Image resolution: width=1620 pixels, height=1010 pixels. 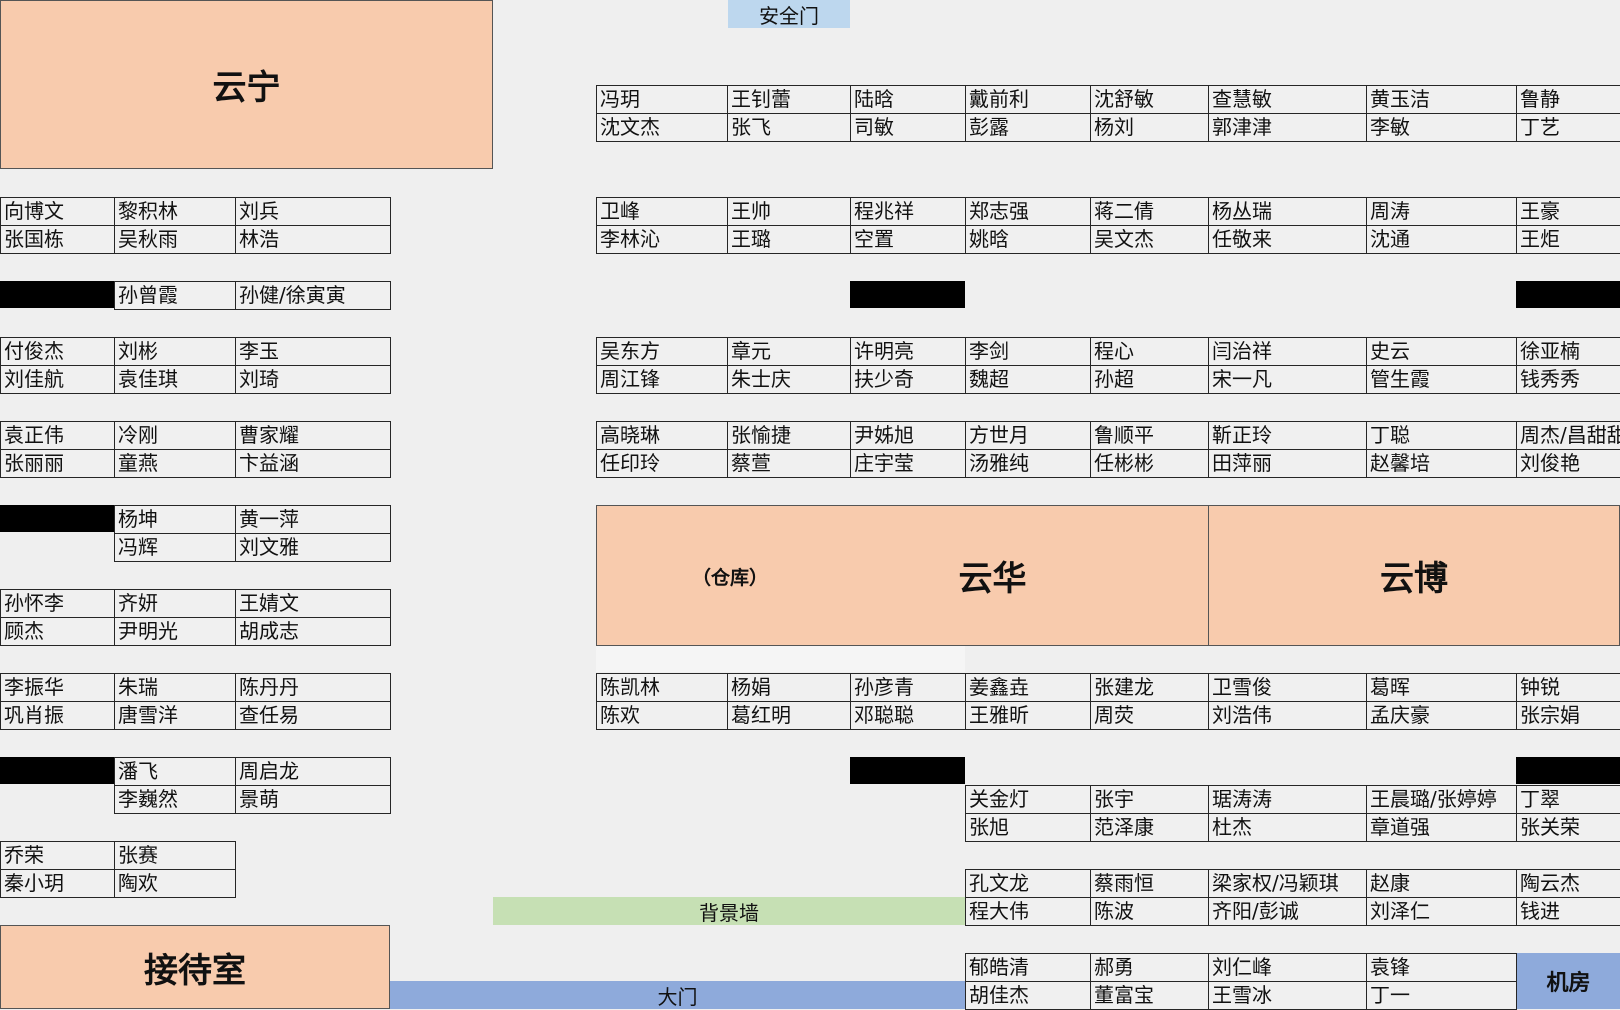 I want to click on seat-cell: 李巍然, so click(x=175, y=799).